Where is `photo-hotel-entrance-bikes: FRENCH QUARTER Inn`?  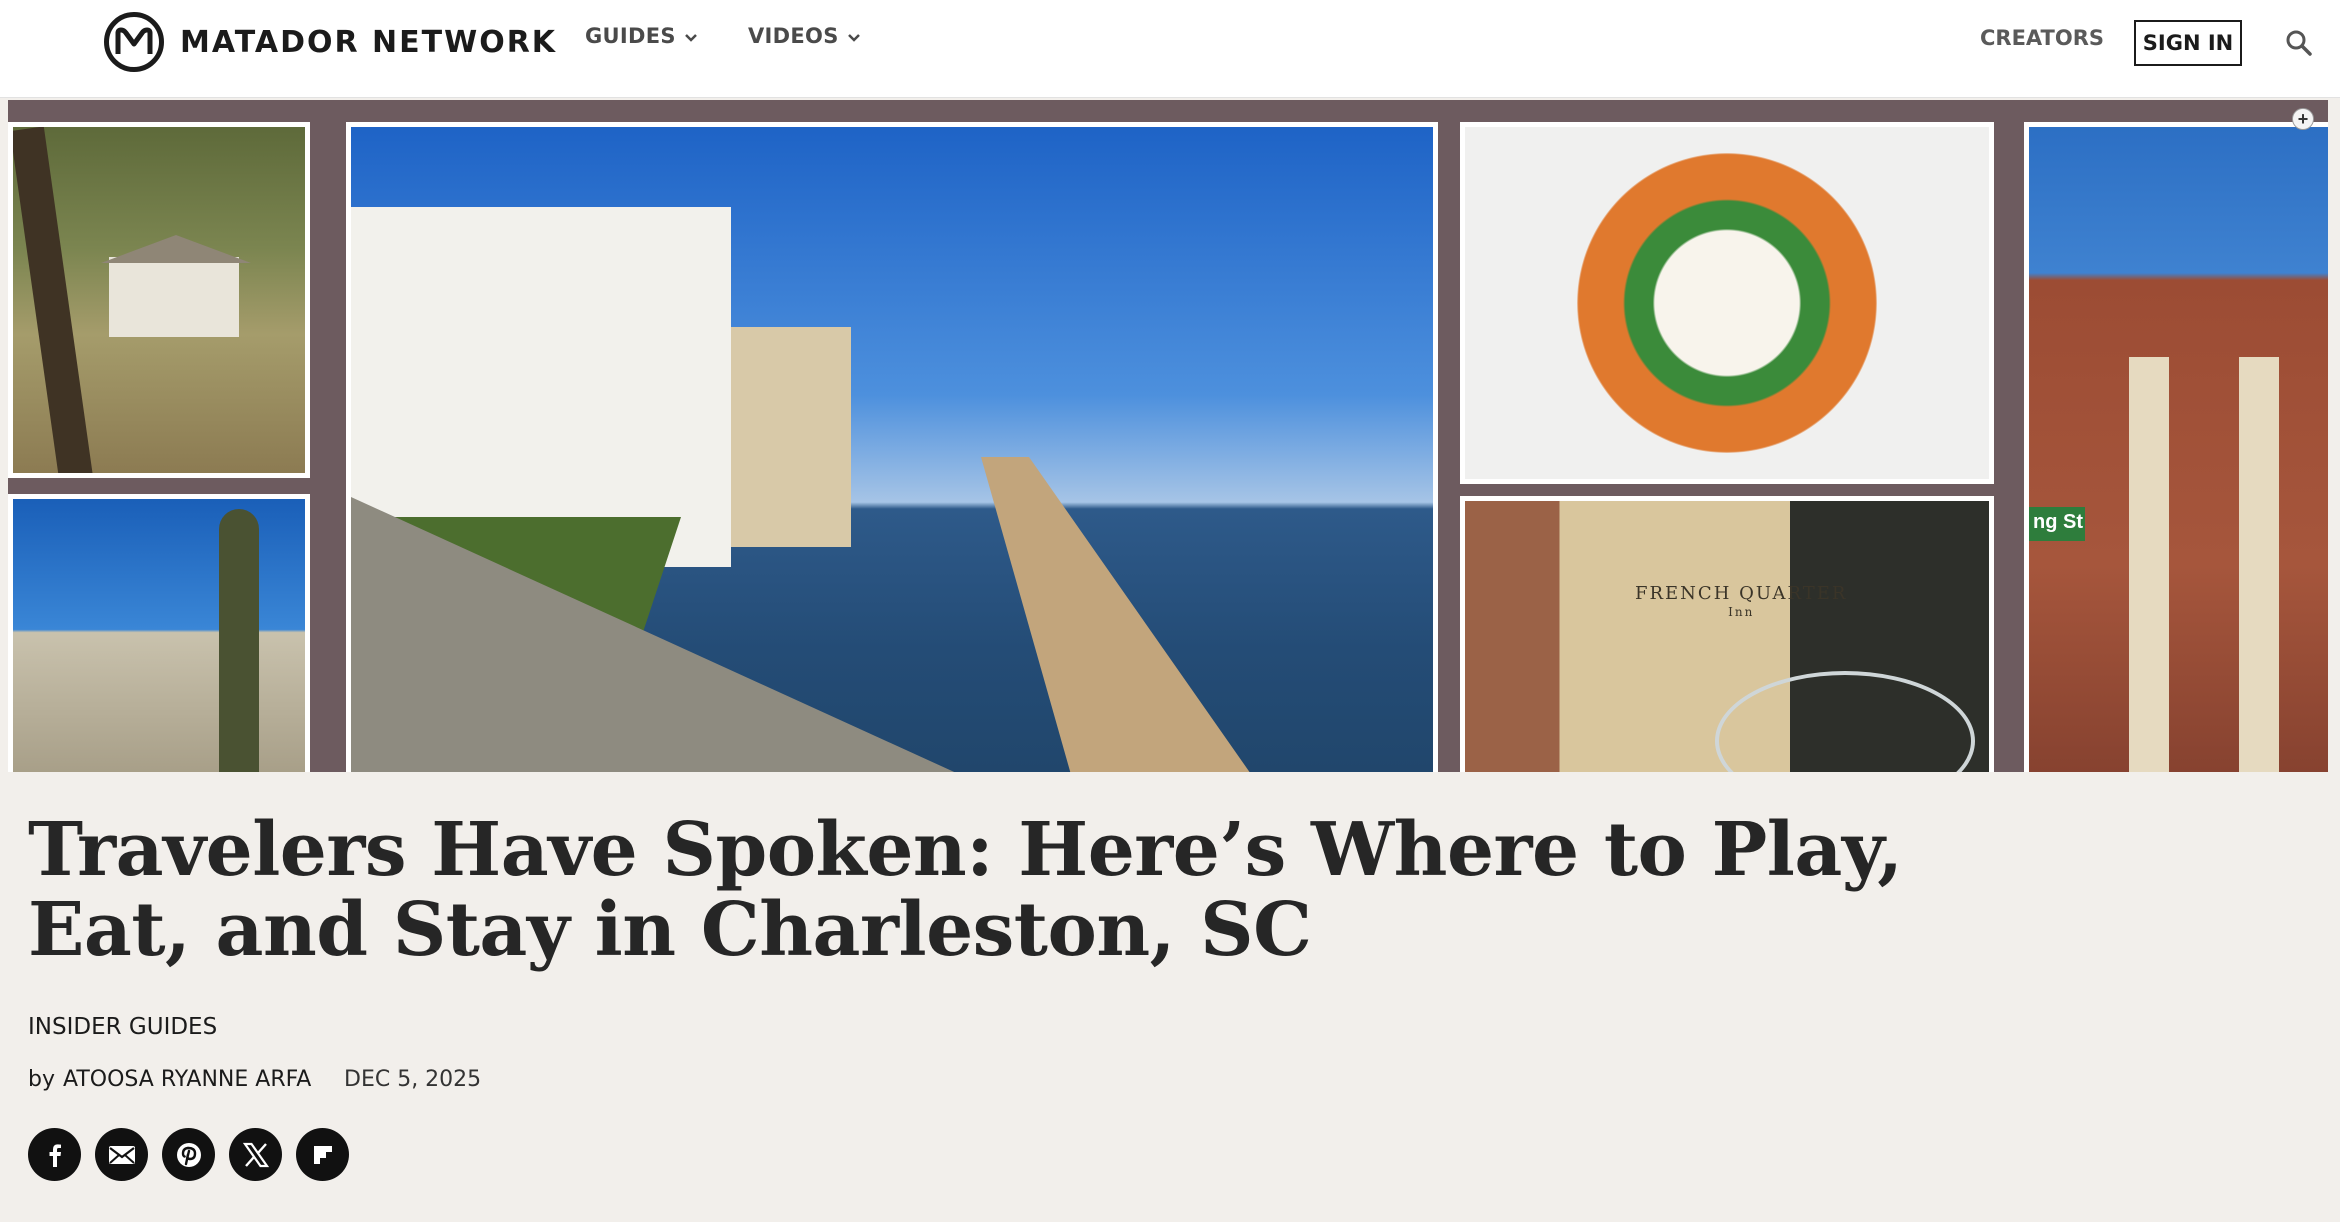
photo-hotel-entrance-bikes: FRENCH QUARTER Inn is located at coordinates (1727, 634).